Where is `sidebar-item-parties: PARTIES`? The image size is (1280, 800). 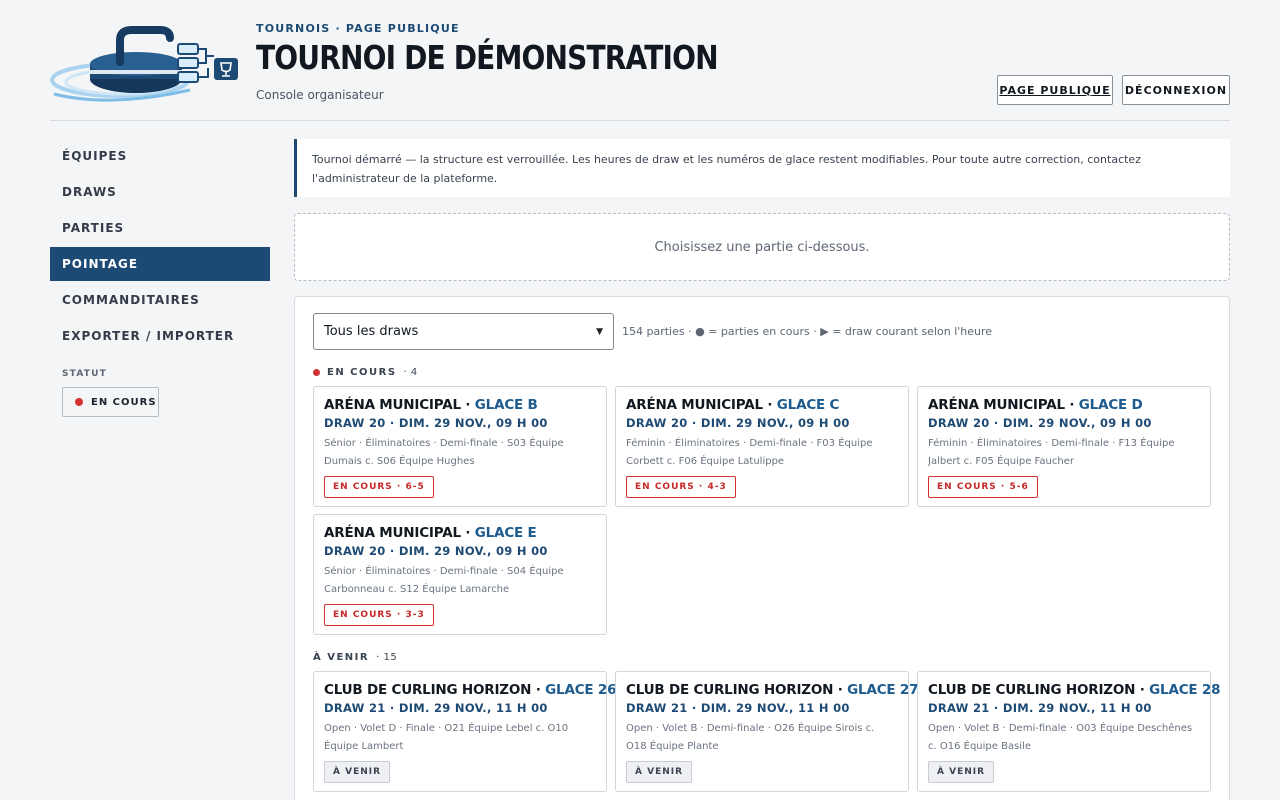
sidebar-item-parties: PARTIES is located at coordinates (160, 228).